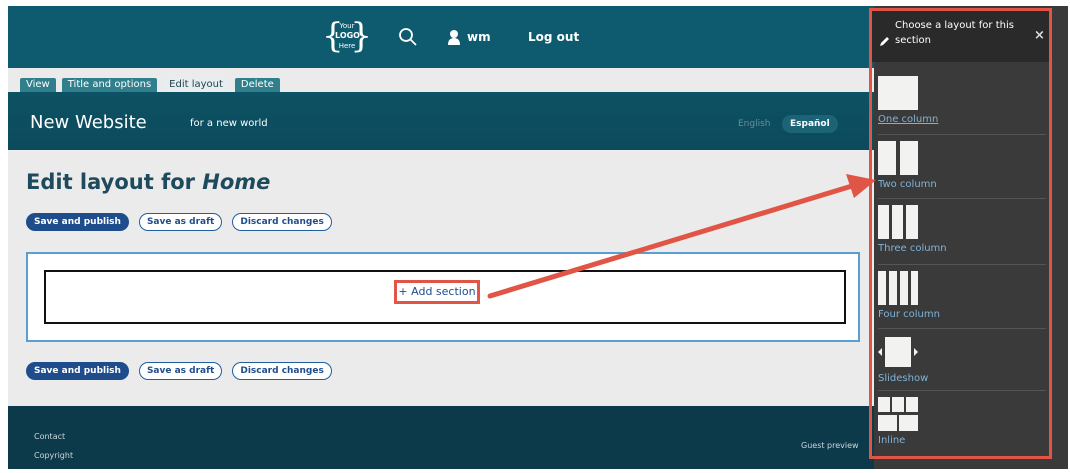  What do you see at coordinates (236, 182) in the screenshot?
I see `page-title-node: Home` at bounding box center [236, 182].